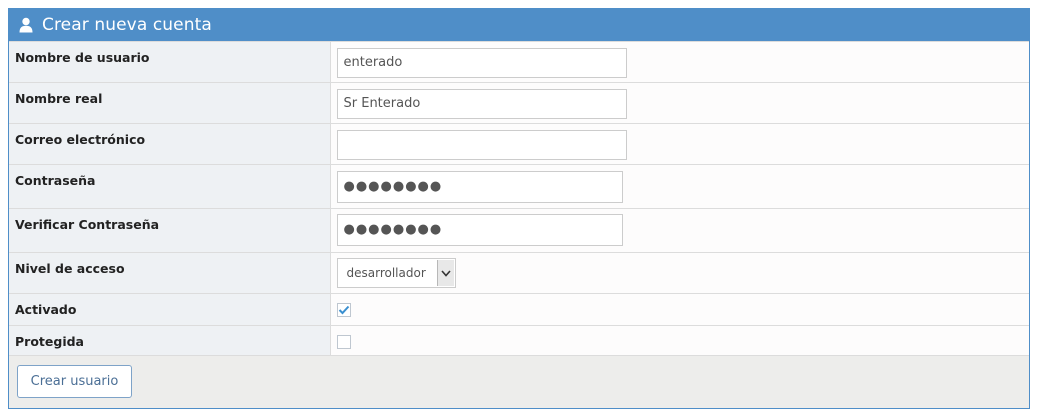 This screenshot has width=1040, height=420. Describe the element at coordinates (479, 230) in the screenshot. I see `password-verify-input: ●●●●●●●●` at that location.